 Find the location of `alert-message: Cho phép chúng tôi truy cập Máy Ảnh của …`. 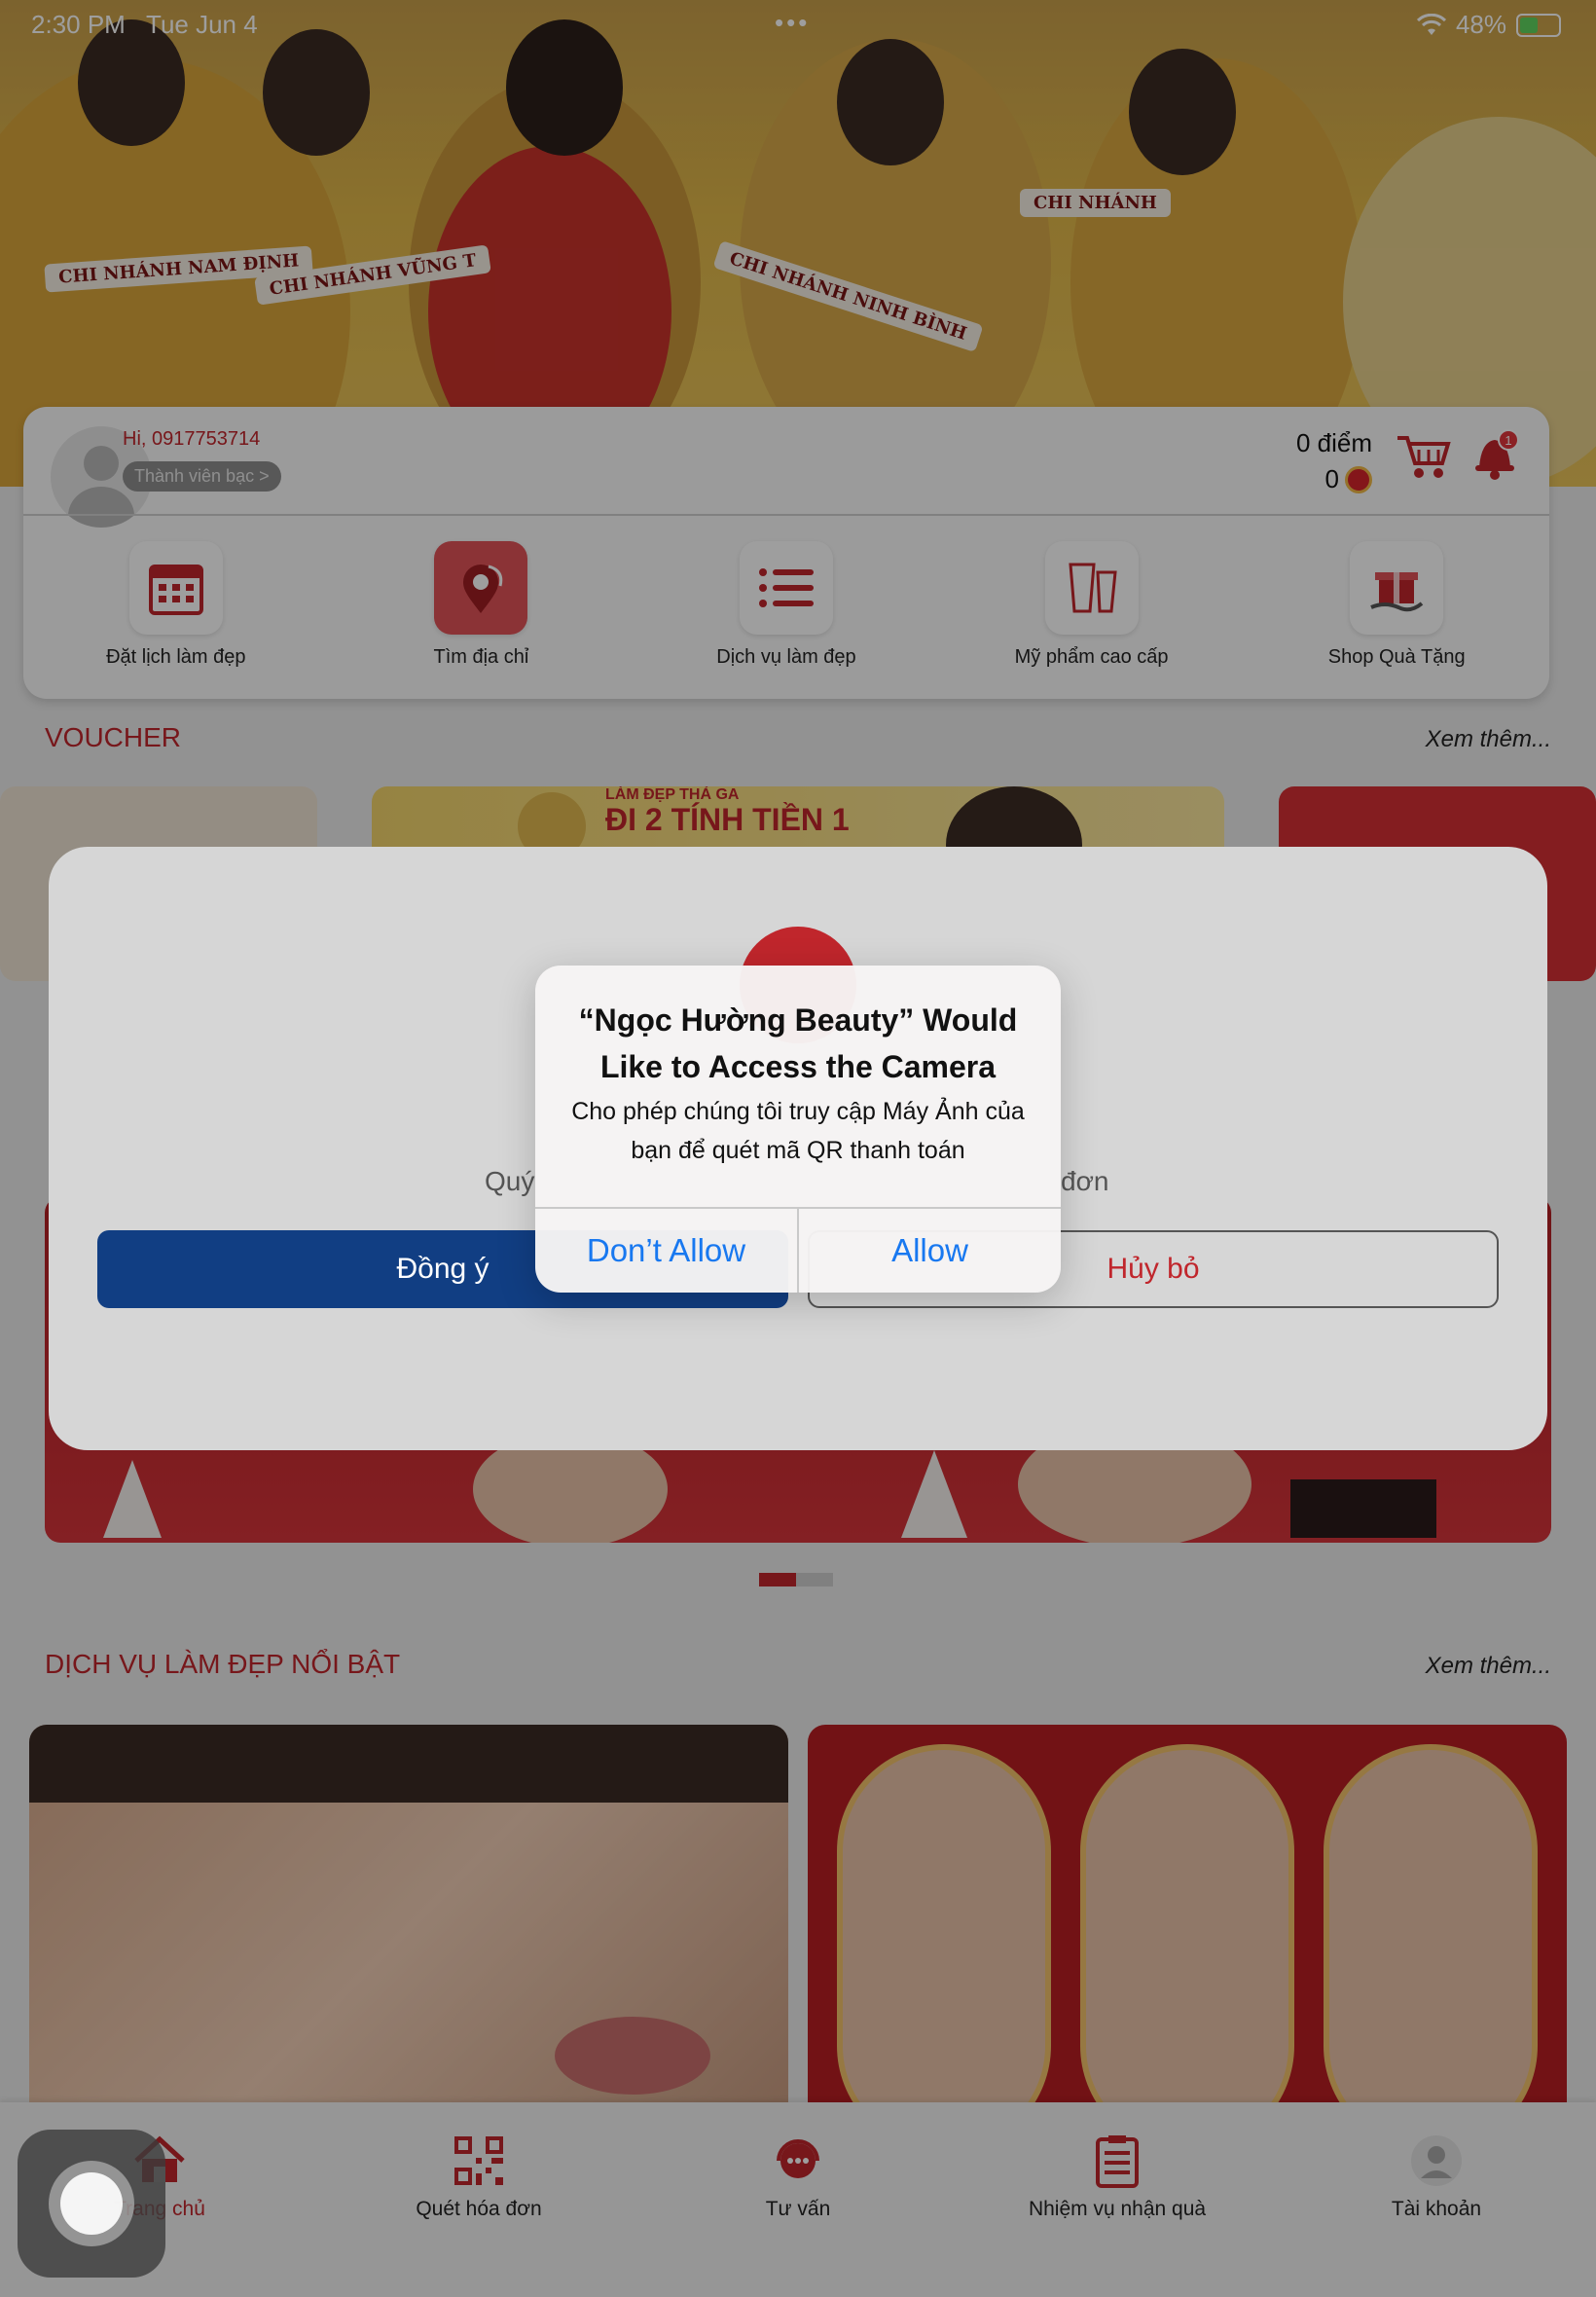

alert-message: Cho phép chúng tôi truy cập Máy Ảnh của … is located at coordinates (798, 1131).